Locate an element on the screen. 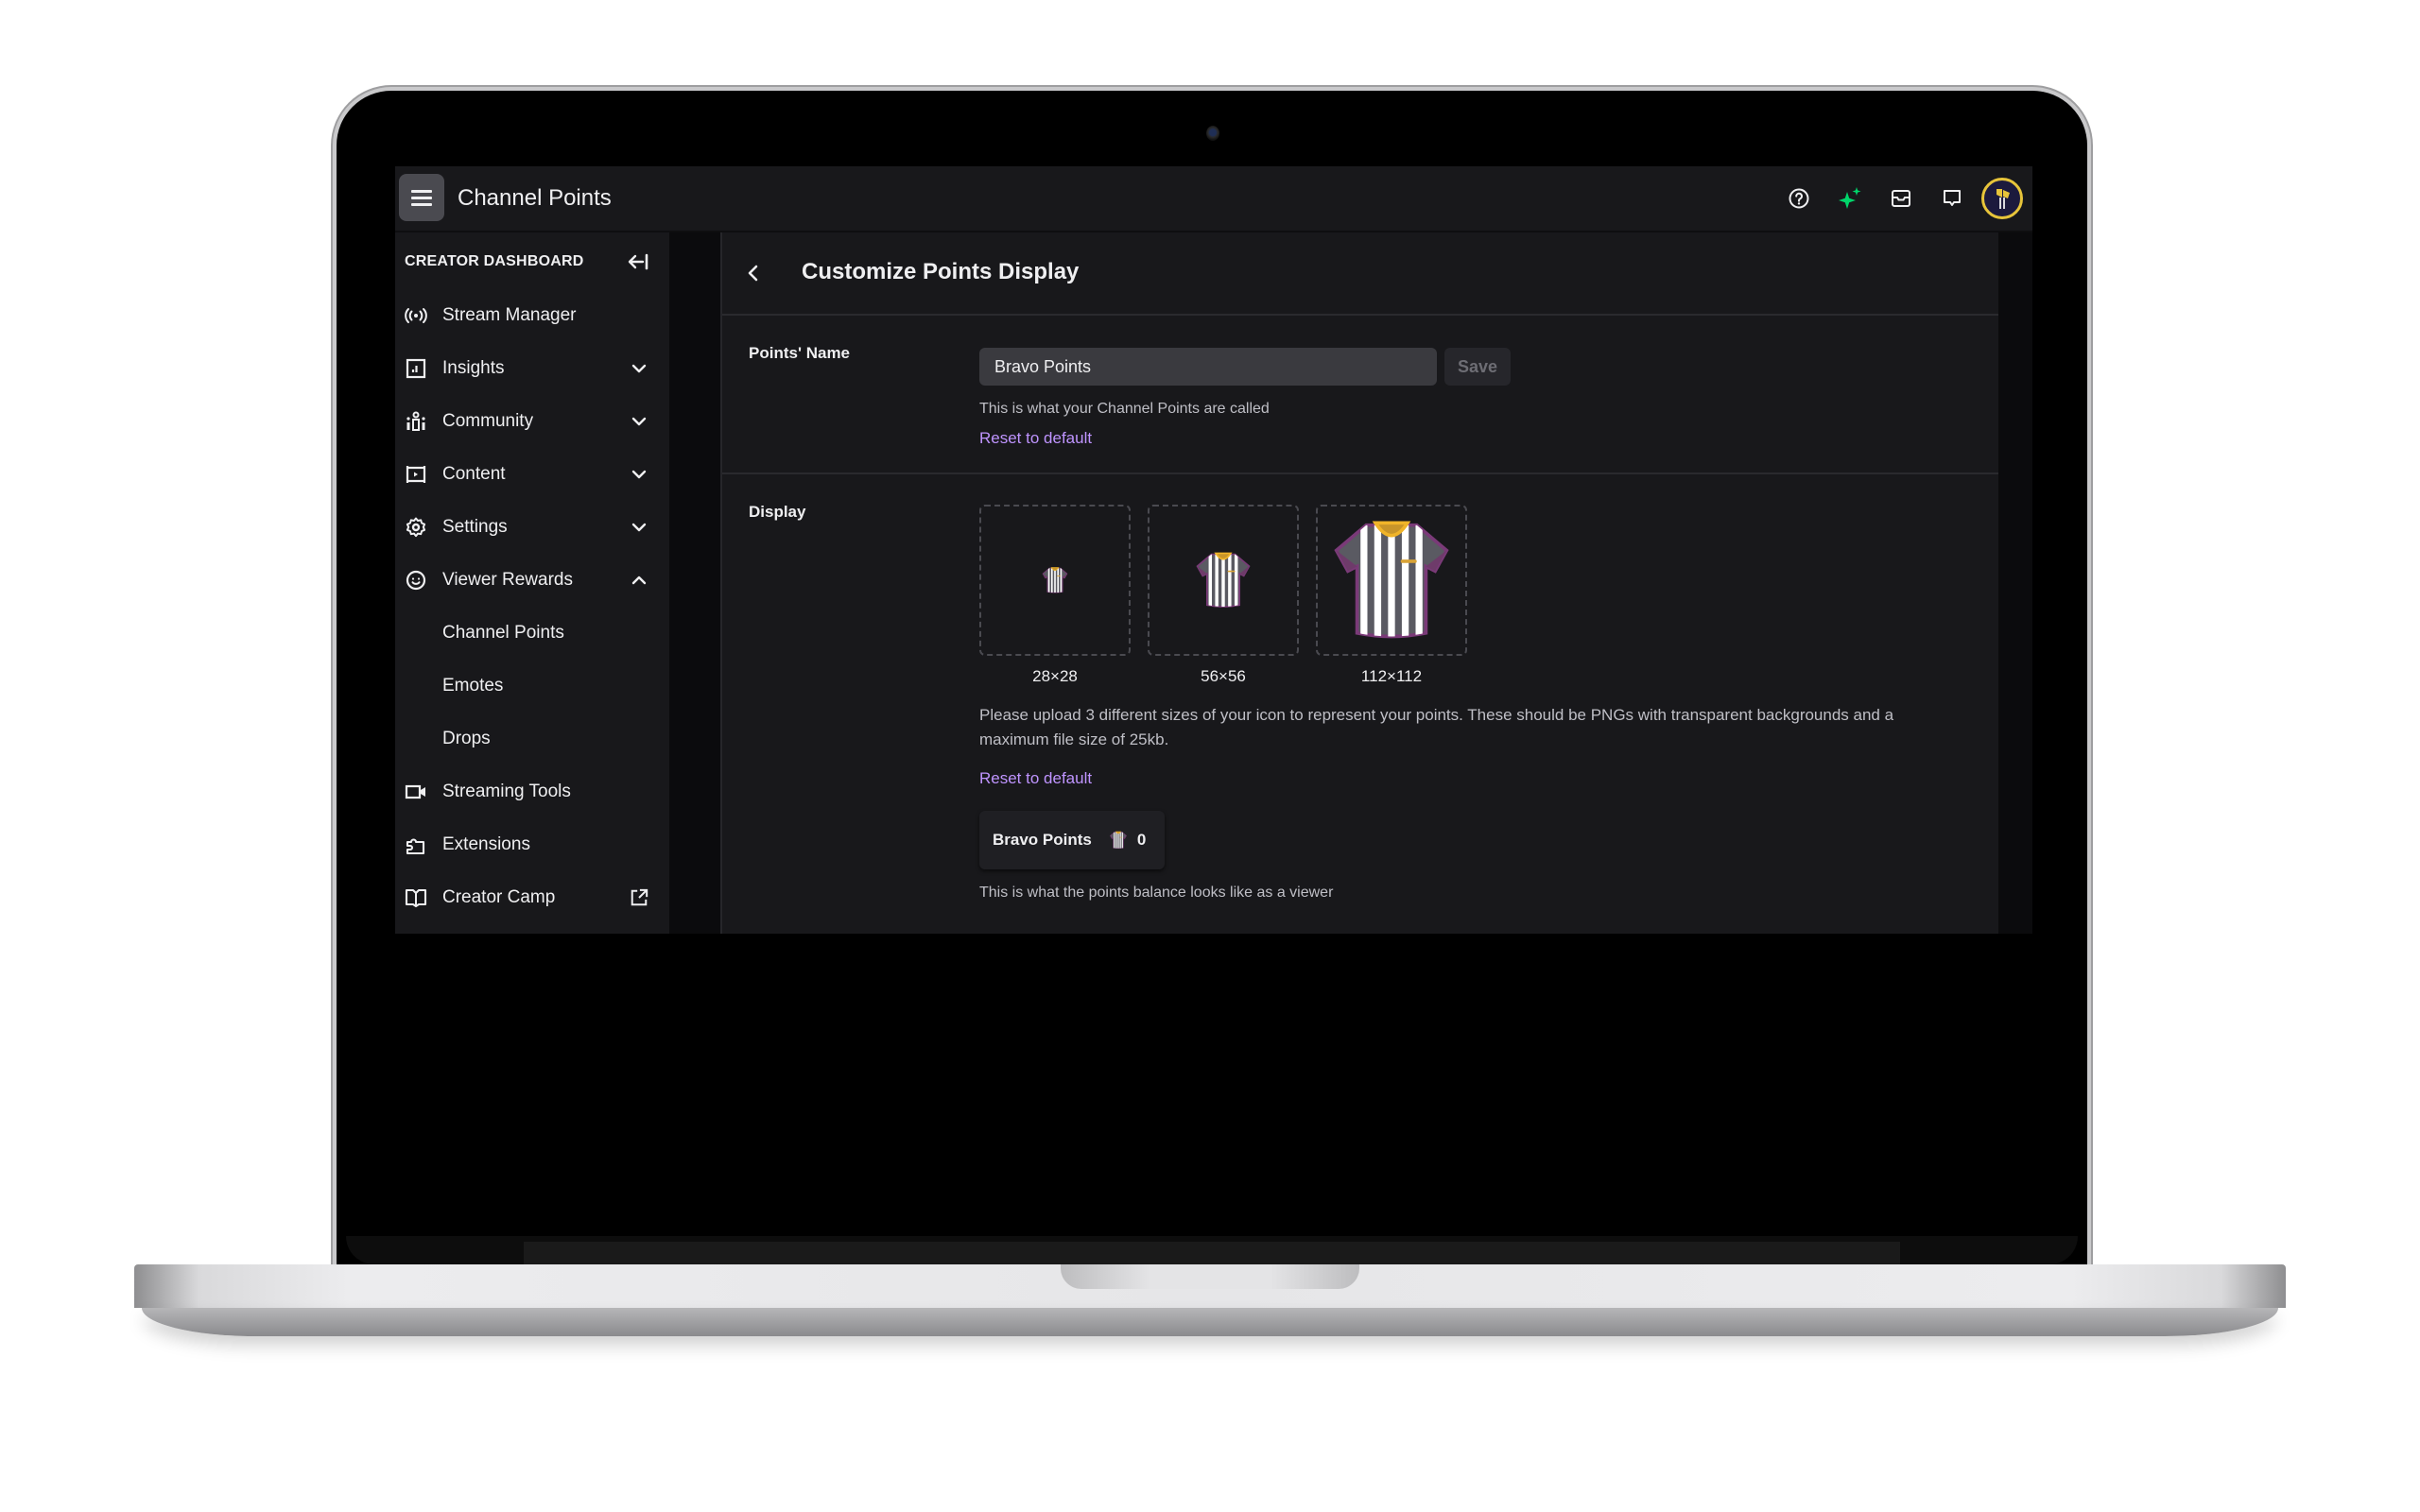 This screenshot has height=1512, width=2420. points-name-input is located at coordinates (1208, 367).